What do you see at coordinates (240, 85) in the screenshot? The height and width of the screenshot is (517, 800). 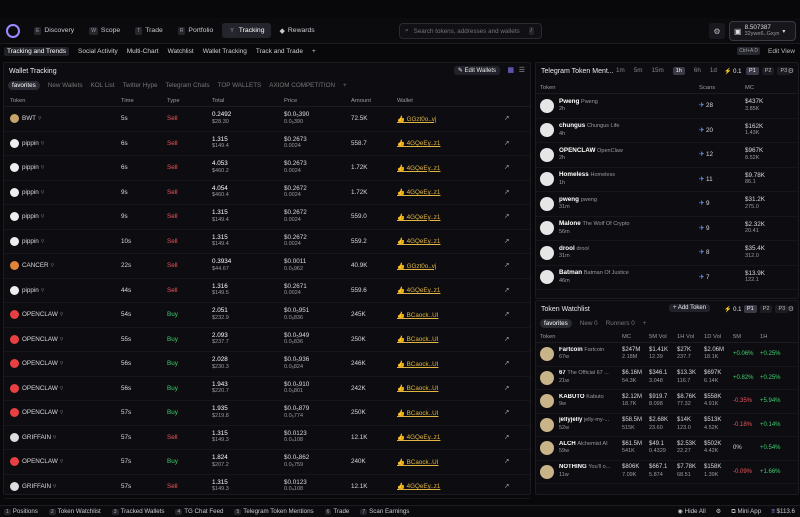 I see `wallet-tab: TOP WALLETS` at bounding box center [240, 85].